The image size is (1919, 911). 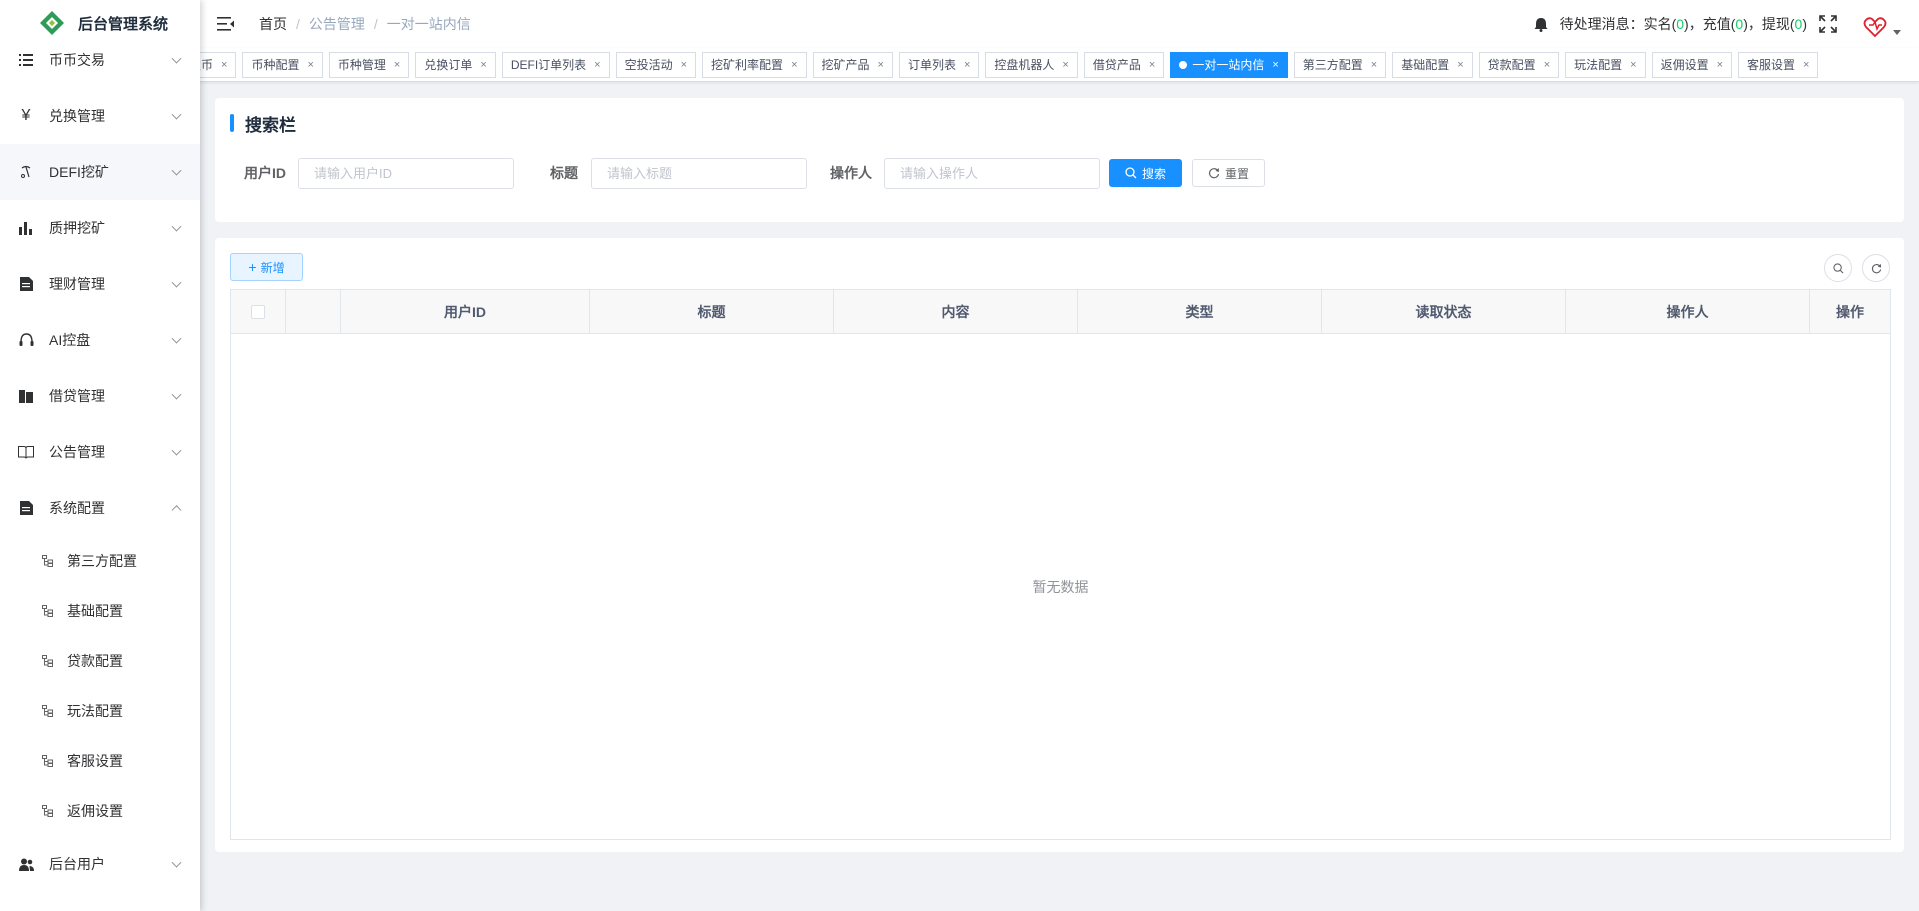 What do you see at coordinates (852, 65) in the screenshot?
I see `tab-7: 挖矿产品 ×` at bounding box center [852, 65].